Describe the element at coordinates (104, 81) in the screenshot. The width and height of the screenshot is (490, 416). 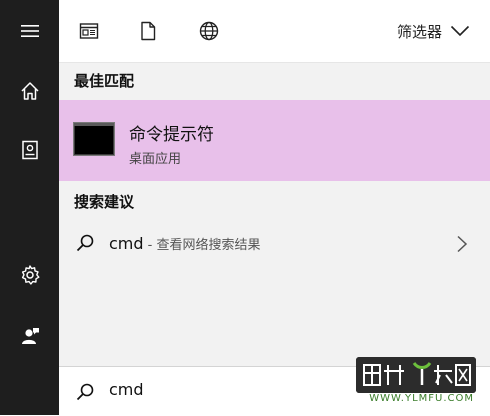
I see `best-match-heading: 最佳匹配` at that location.